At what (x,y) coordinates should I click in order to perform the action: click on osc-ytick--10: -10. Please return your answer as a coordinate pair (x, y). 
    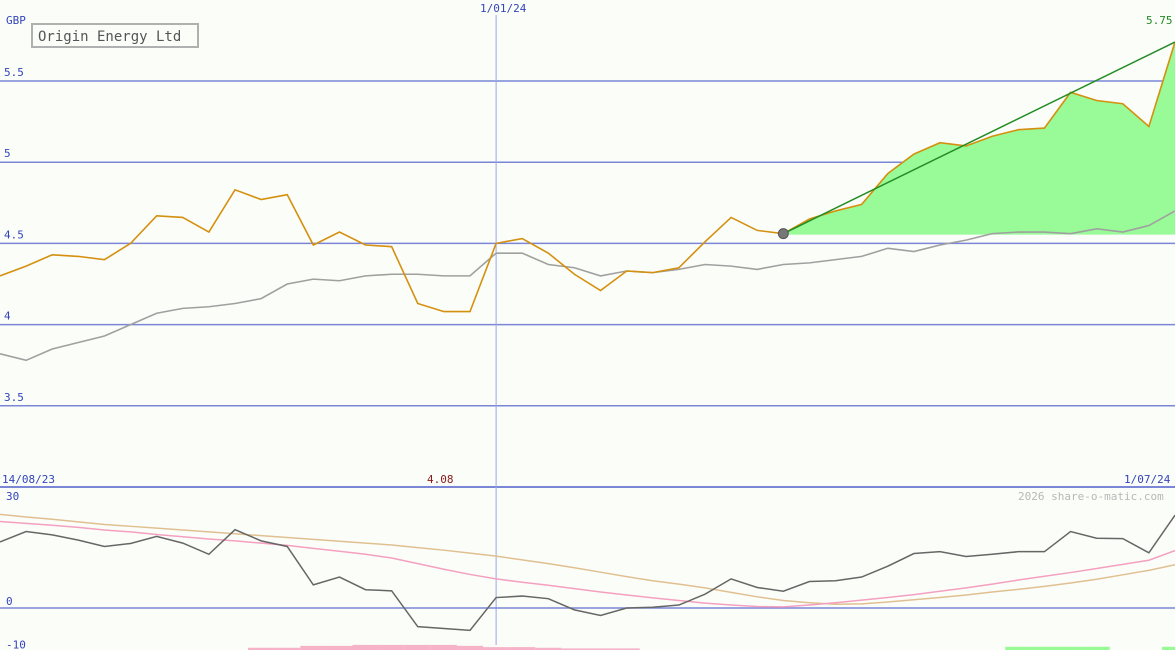
    Looking at the image, I should click on (16, 644).